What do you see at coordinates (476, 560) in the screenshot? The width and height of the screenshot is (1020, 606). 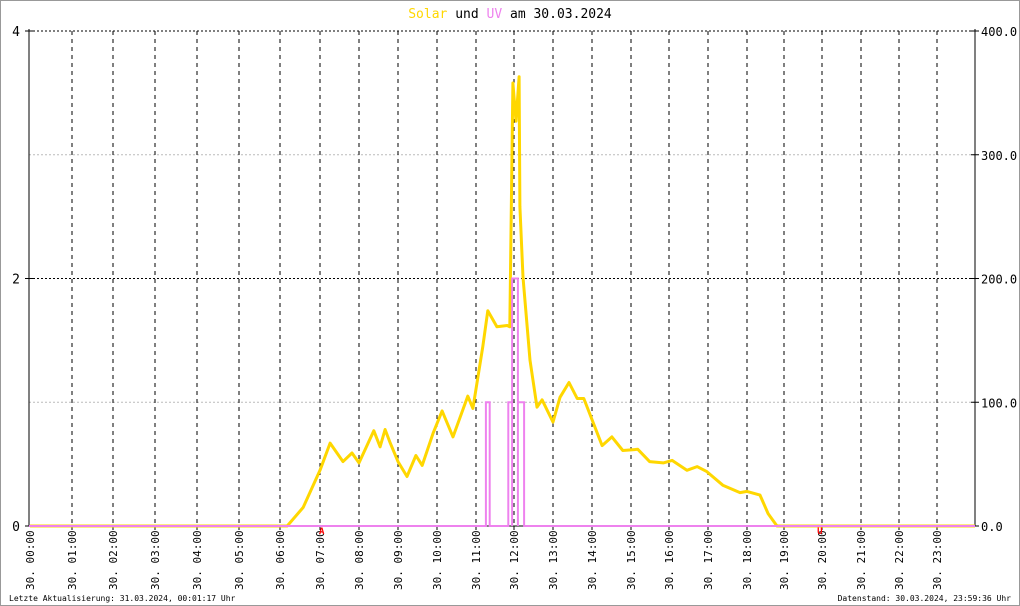 I see `x-tick-label: 30. 11:00` at bounding box center [476, 560].